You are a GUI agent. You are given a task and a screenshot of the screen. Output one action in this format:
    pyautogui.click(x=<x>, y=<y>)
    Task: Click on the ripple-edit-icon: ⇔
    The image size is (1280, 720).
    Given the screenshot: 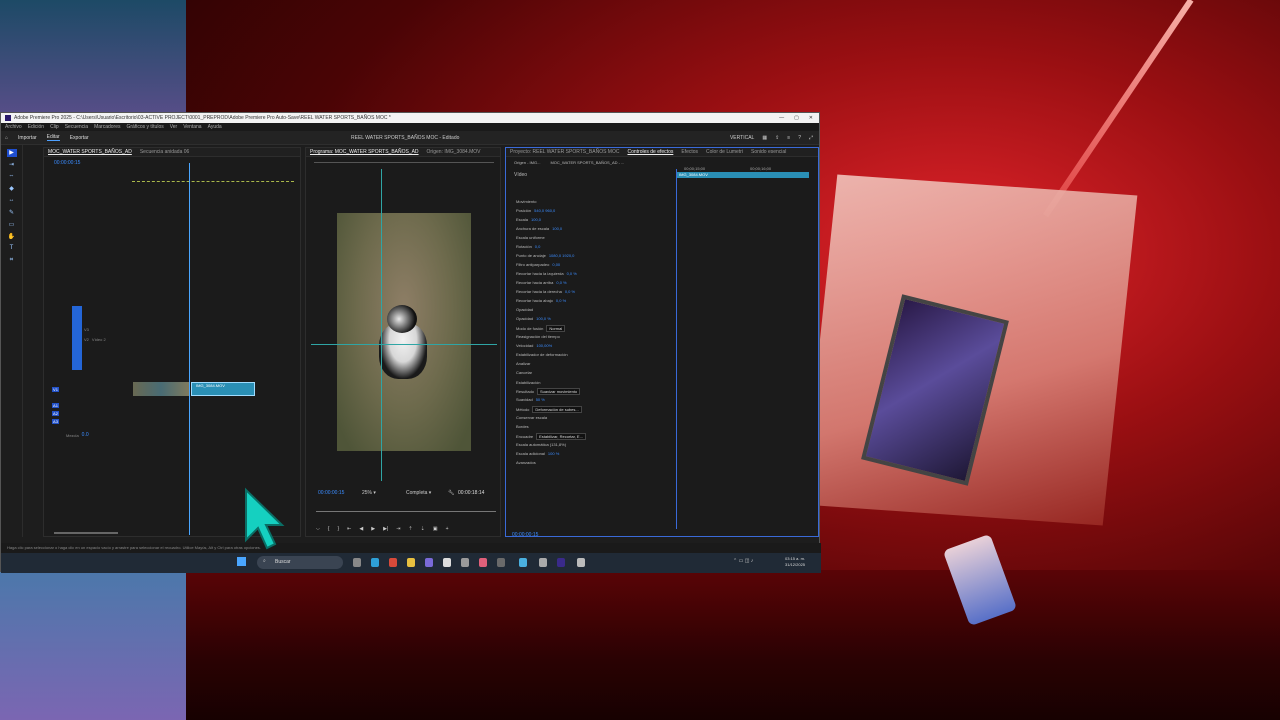 What is the action you would take?
    pyautogui.click(x=12, y=177)
    